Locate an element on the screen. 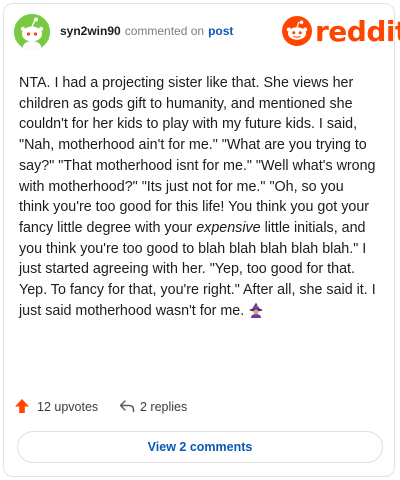  reply-count: 2 replies is located at coordinates (163, 407).